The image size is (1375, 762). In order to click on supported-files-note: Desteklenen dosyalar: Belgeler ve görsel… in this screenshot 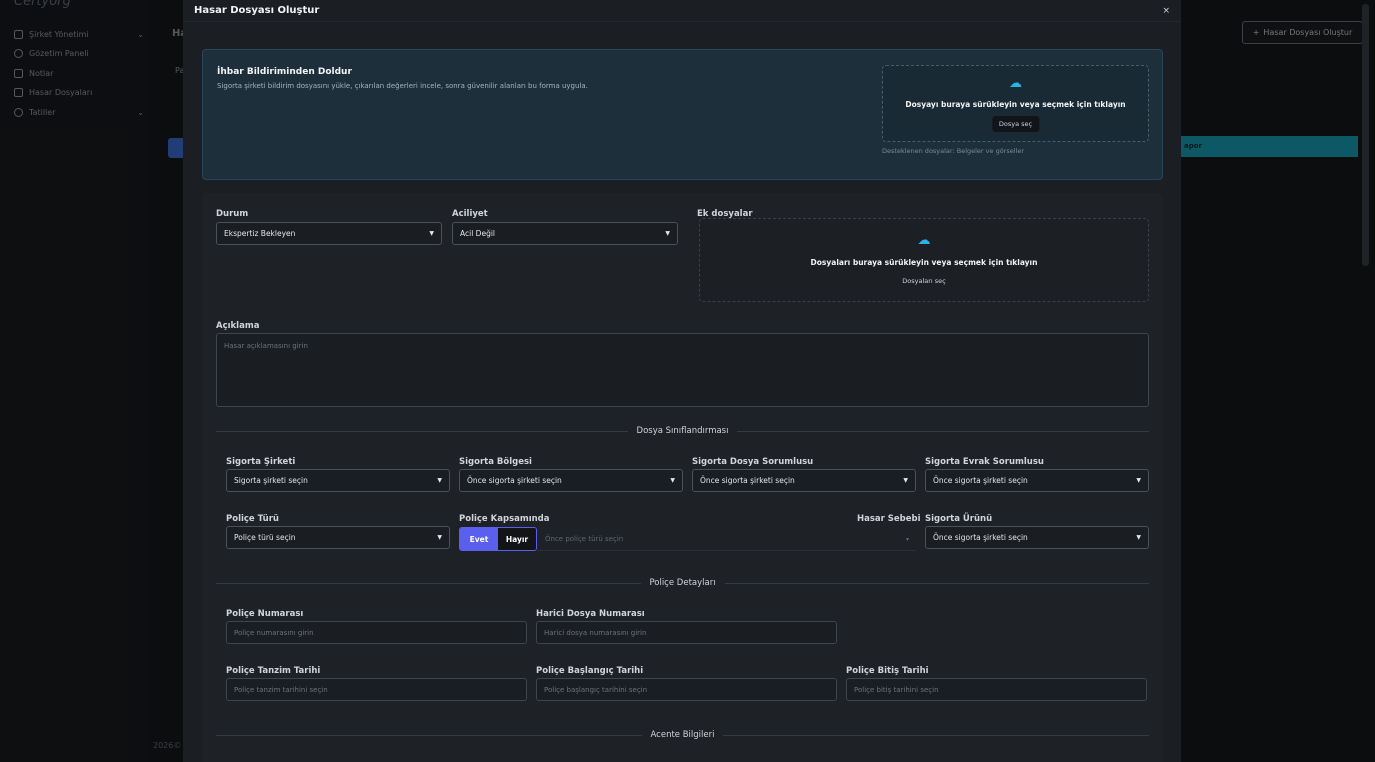, I will do `click(953, 151)`.